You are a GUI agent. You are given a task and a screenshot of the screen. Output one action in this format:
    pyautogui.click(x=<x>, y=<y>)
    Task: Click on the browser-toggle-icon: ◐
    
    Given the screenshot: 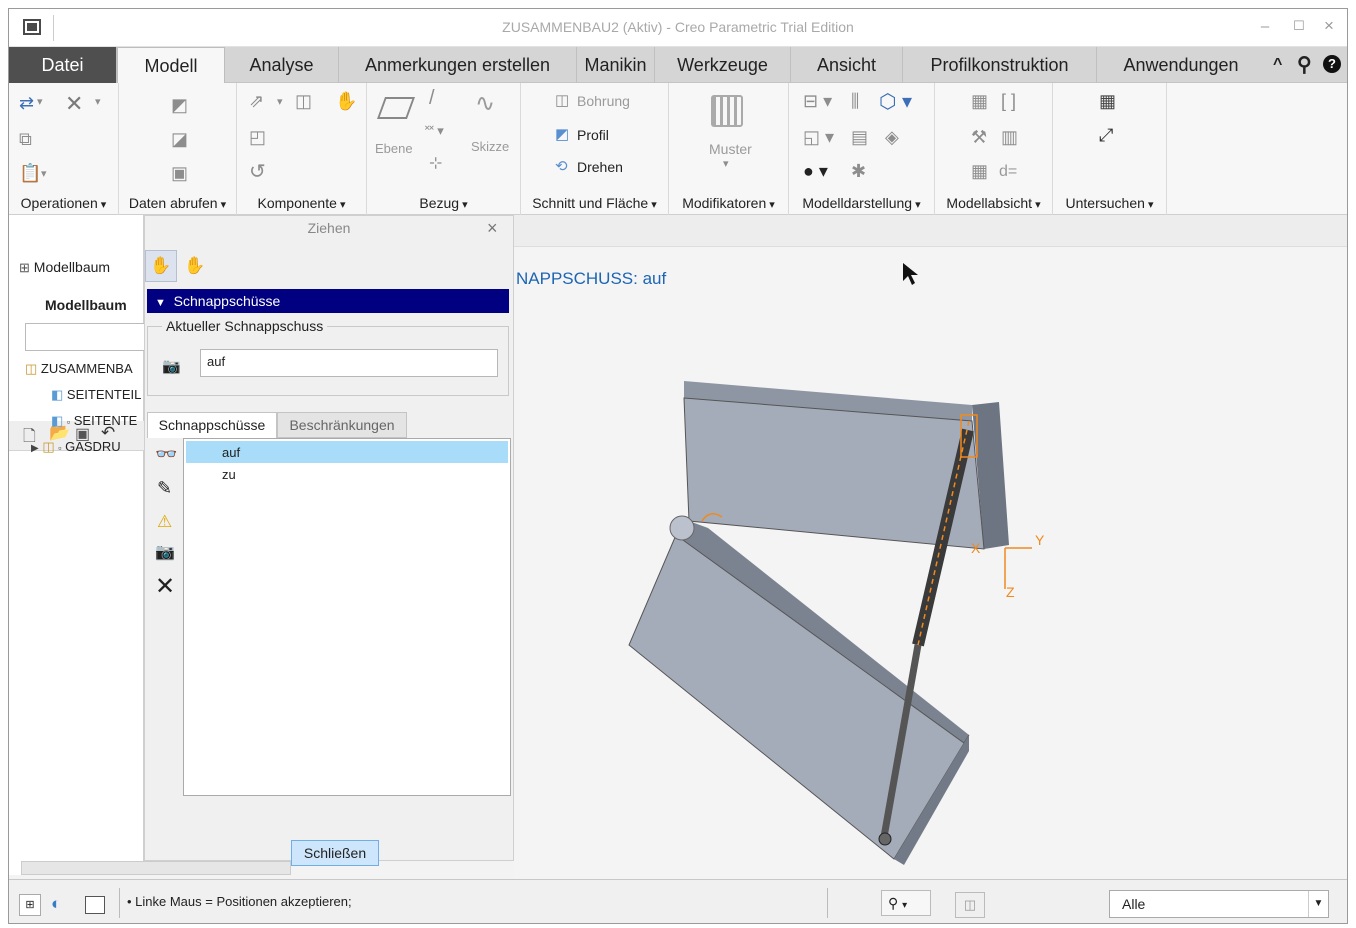 What is the action you would take?
    pyautogui.click(x=56, y=904)
    